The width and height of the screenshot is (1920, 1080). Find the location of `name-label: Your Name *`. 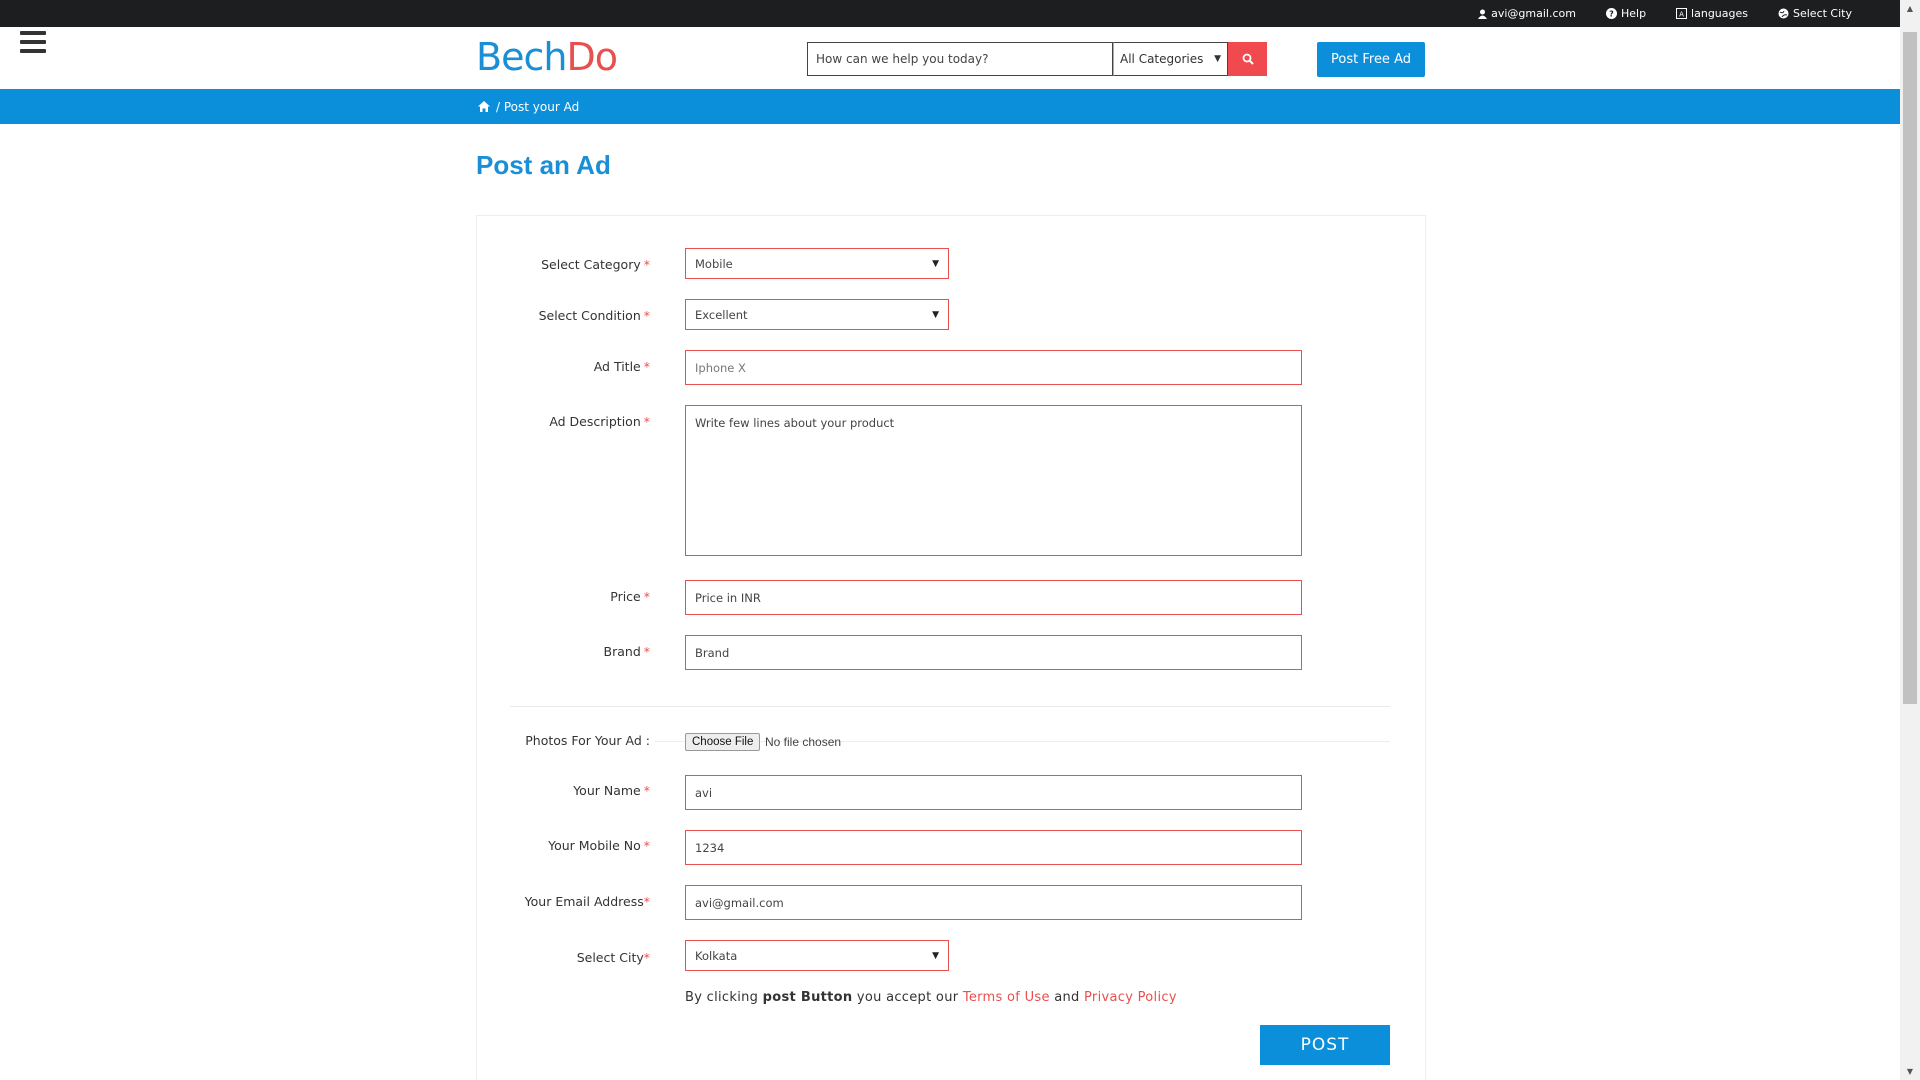

name-label: Your Name * is located at coordinates (611, 790).